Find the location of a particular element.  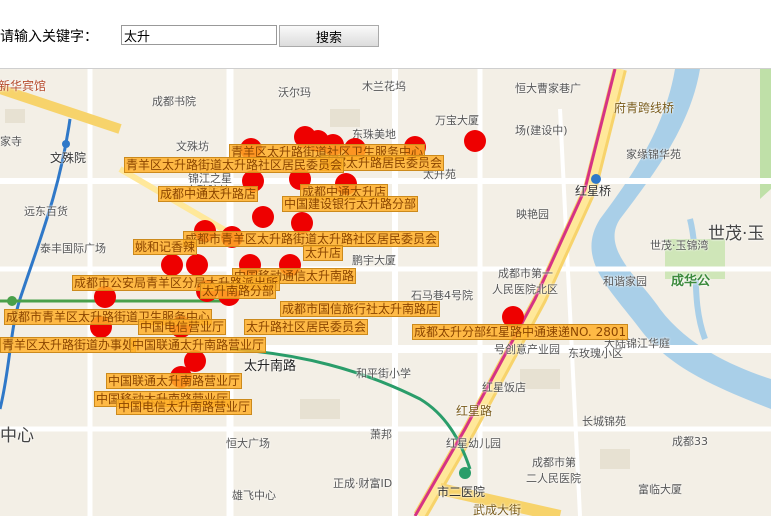

map-place-label: 场(建设中) is located at coordinates (541, 130).